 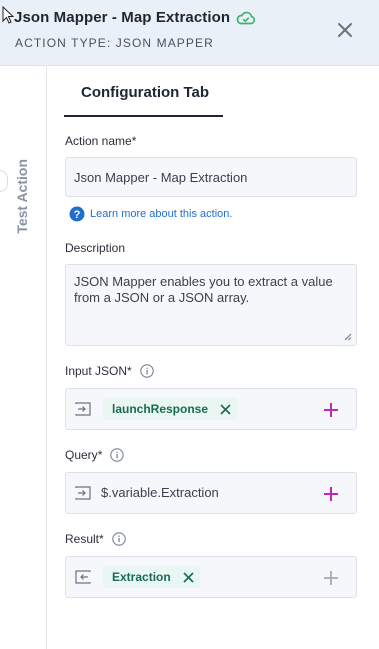 What do you see at coordinates (8, 15) in the screenshot?
I see `mouse-cursor-icon` at bounding box center [8, 15].